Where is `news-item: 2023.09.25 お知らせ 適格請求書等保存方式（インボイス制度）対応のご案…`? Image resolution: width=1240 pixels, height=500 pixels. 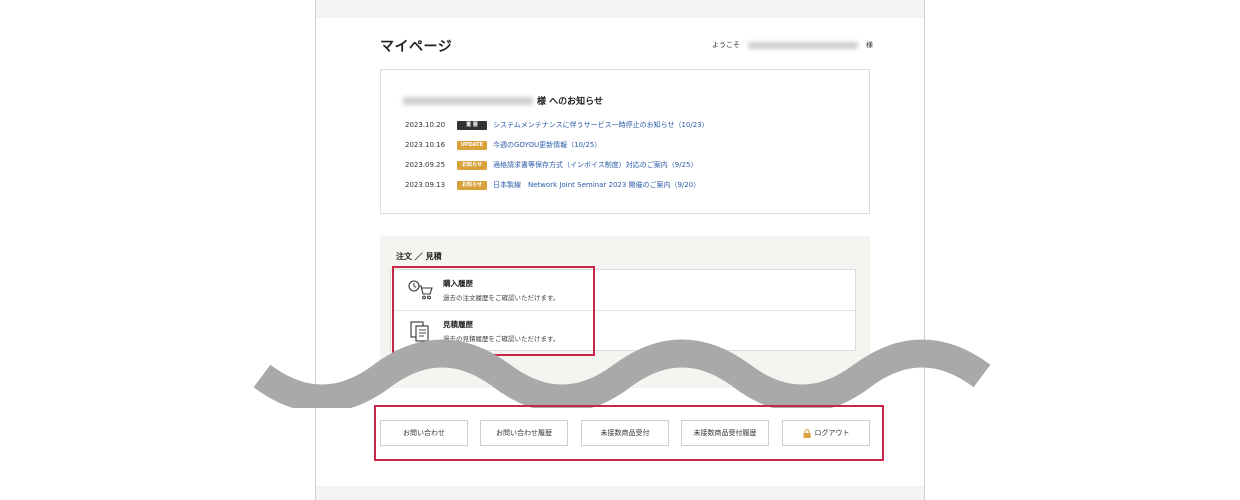
news-item: 2023.09.25 お知らせ 適格請求書等保存方式（インボイス制度）対応のご案… is located at coordinates (635, 165).